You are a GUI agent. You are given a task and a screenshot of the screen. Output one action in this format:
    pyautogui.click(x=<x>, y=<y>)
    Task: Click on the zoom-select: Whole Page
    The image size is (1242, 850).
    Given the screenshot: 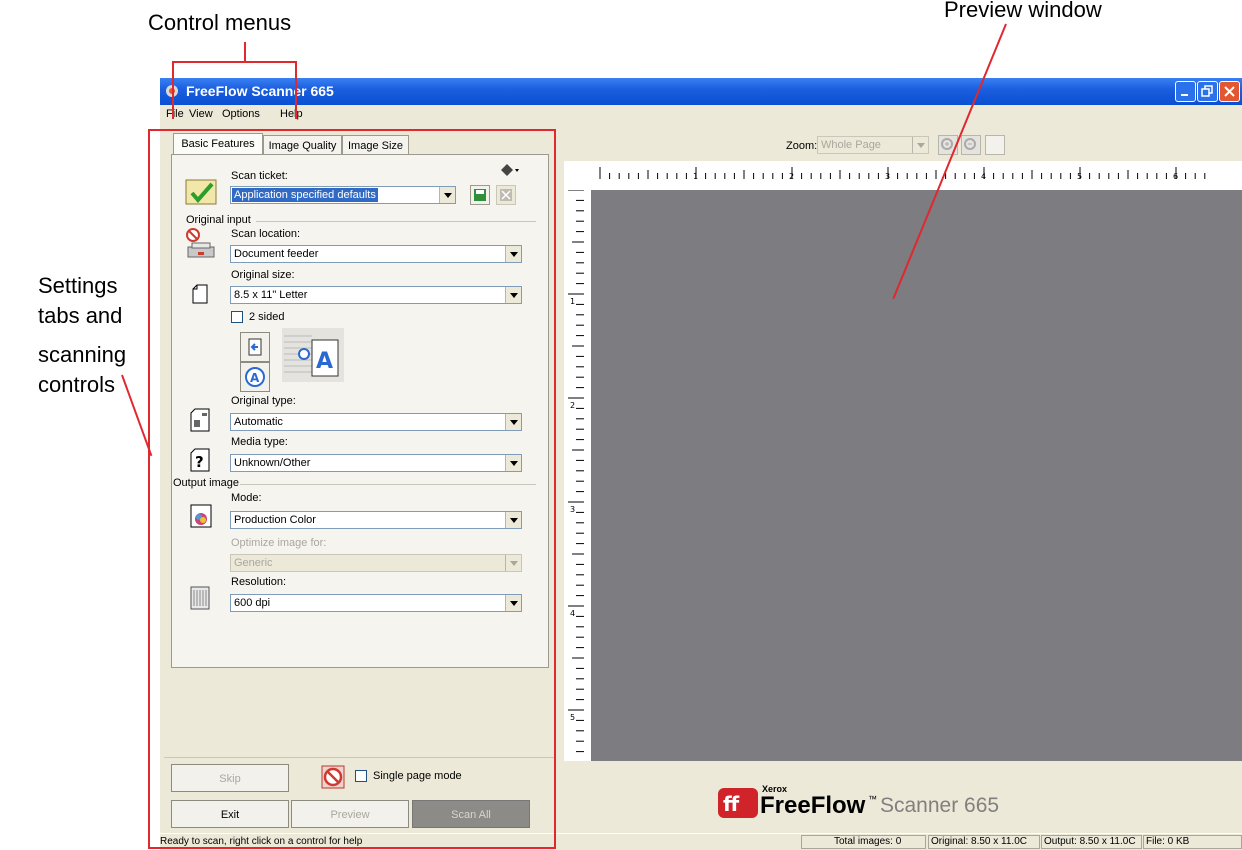 What is the action you would take?
    pyautogui.click(x=873, y=145)
    